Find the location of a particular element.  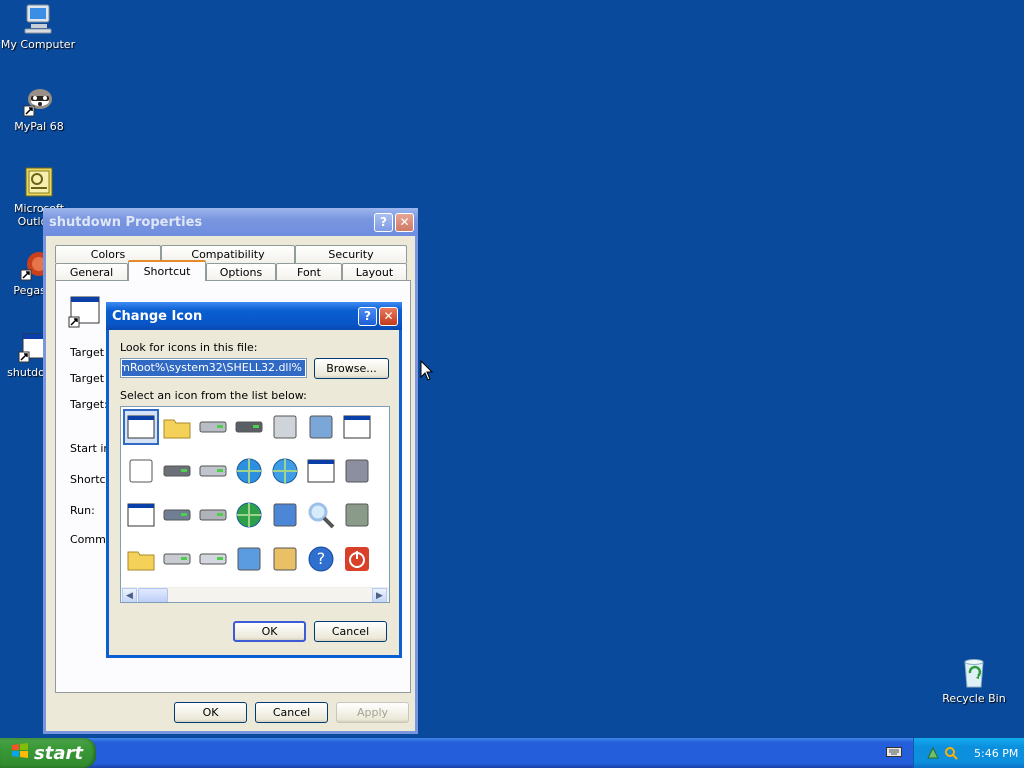

cd-drive-icon is located at coordinates (213, 559).